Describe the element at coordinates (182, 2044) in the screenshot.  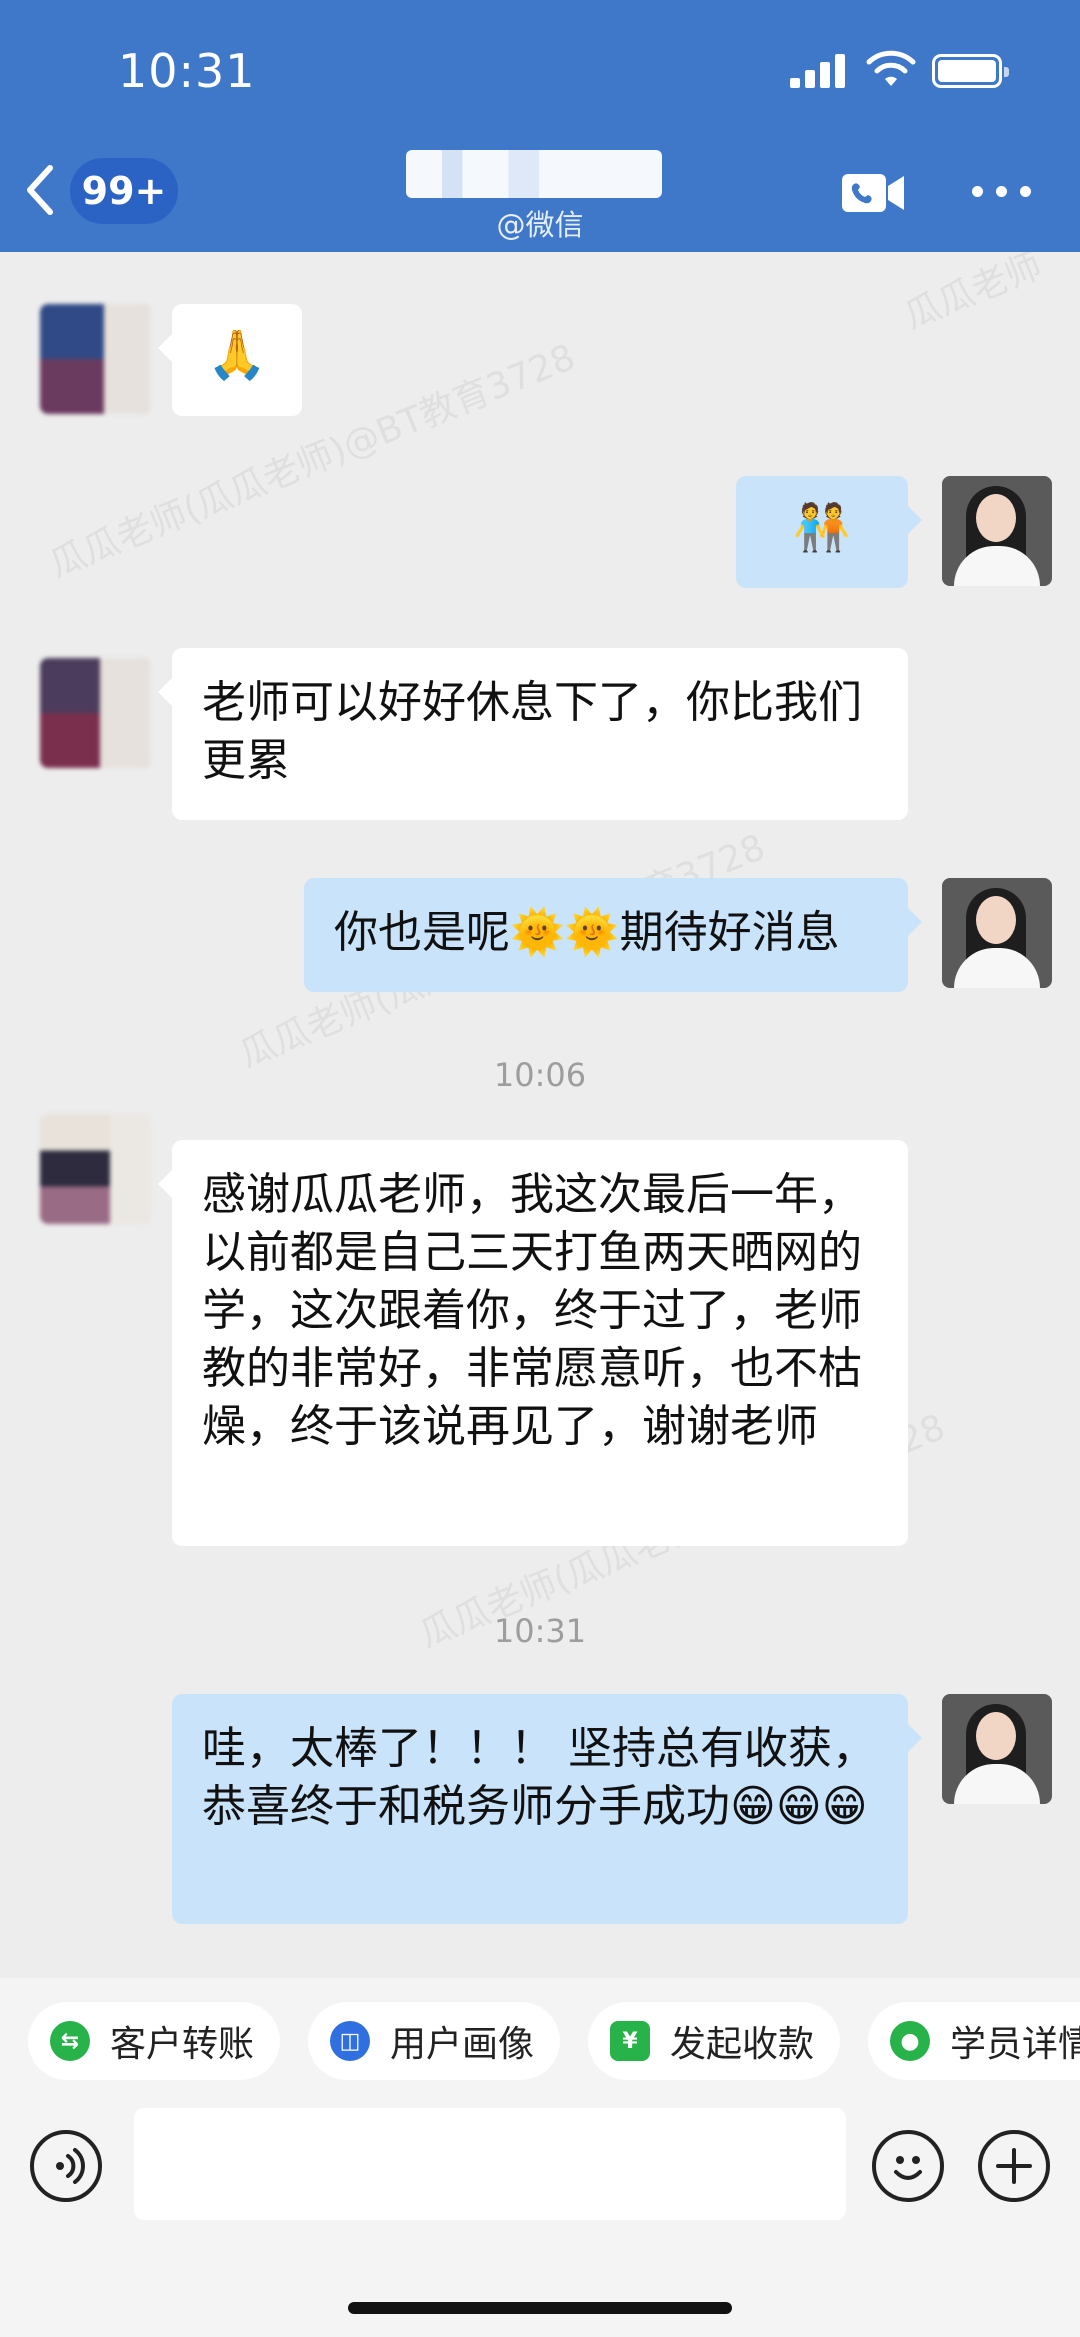
I see `chip-label: 客户转账` at that location.